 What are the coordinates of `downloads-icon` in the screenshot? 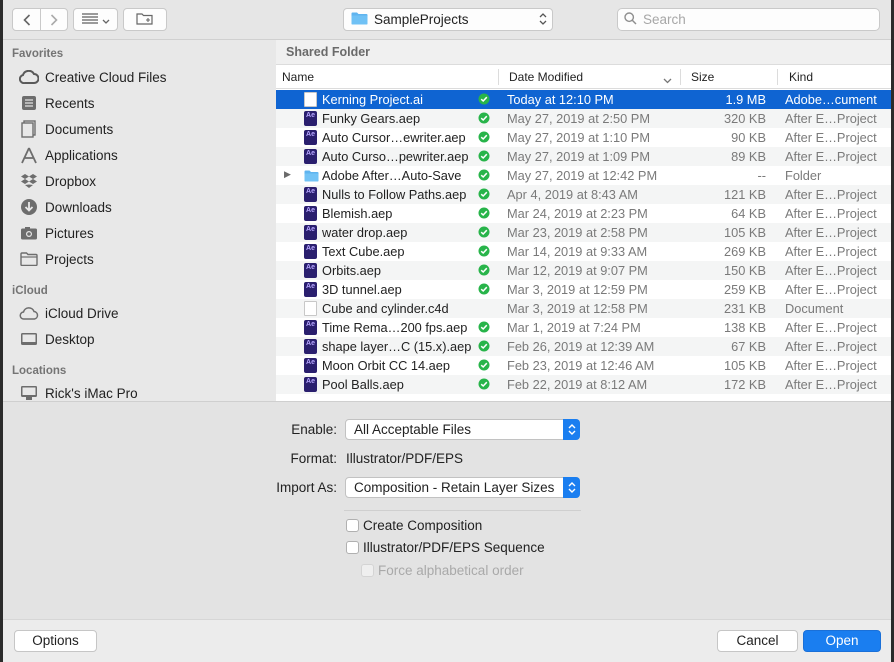 It's located at (29, 207).